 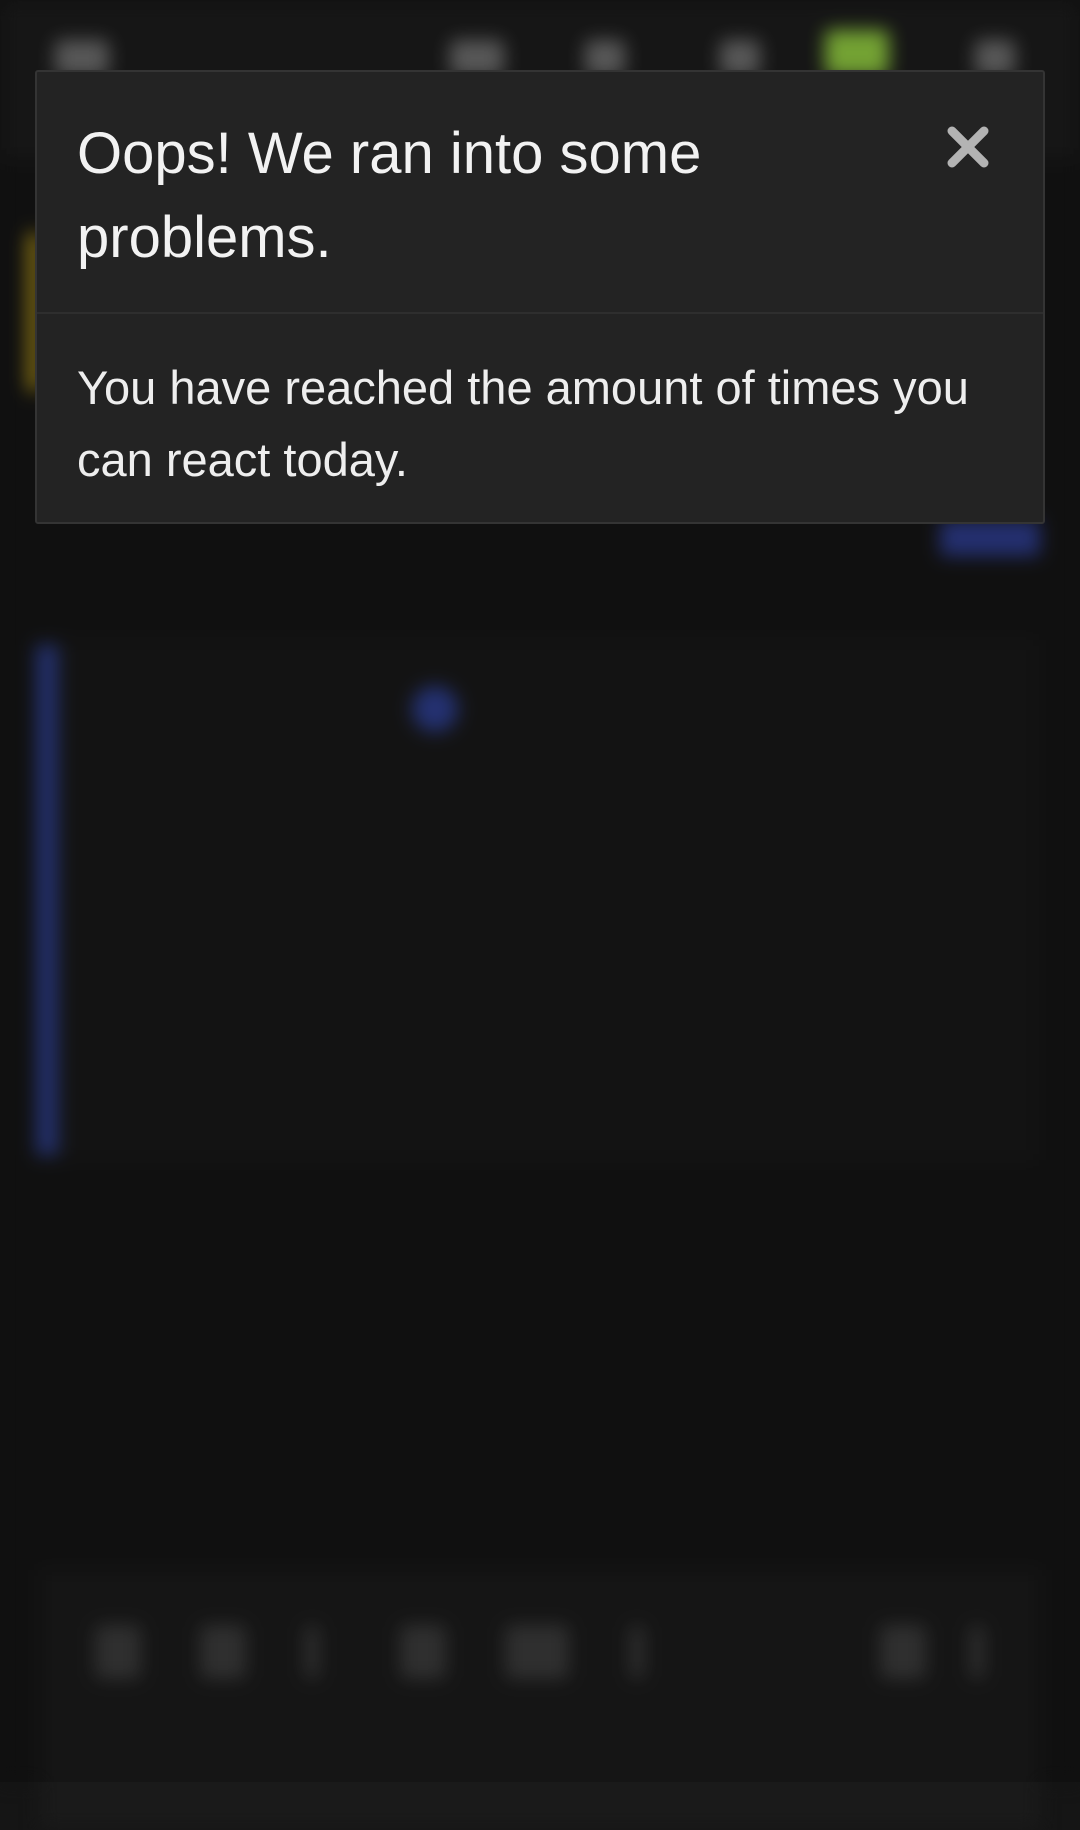 What do you see at coordinates (389, 195) in the screenshot?
I see `dialog-title: Oops! We ran into some problems.` at bounding box center [389, 195].